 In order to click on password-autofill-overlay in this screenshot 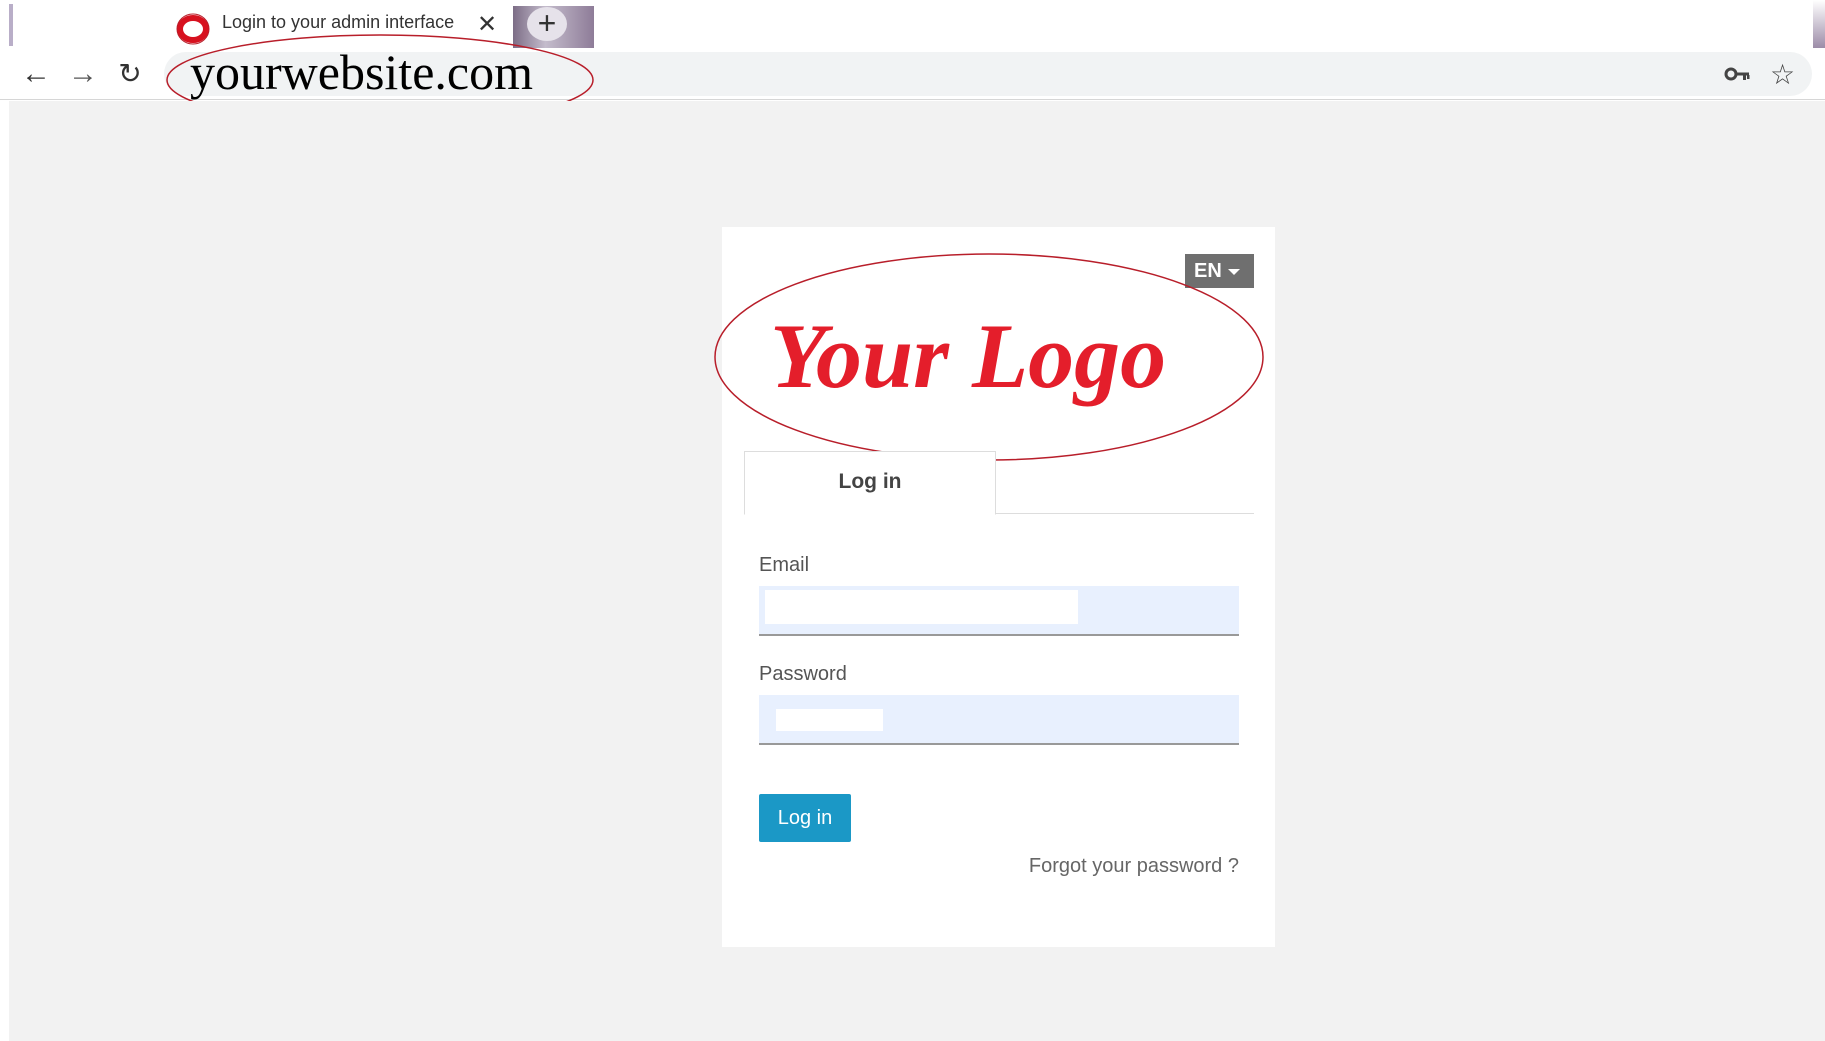, I will do `click(829, 720)`.